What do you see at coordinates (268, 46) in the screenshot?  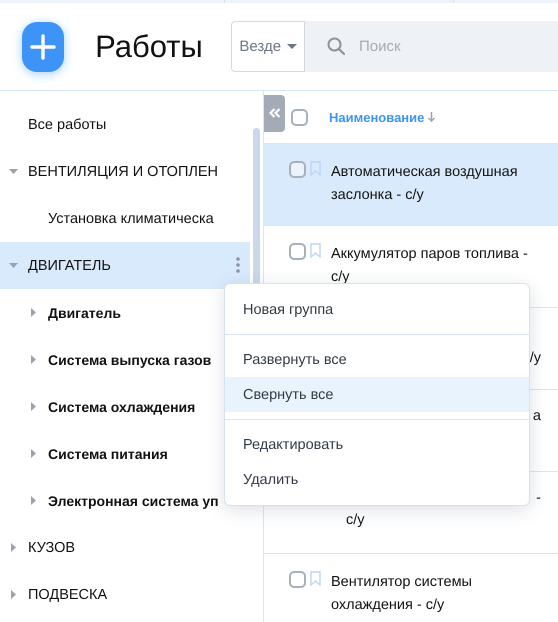 I see `scope-dropdown: Везде` at bounding box center [268, 46].